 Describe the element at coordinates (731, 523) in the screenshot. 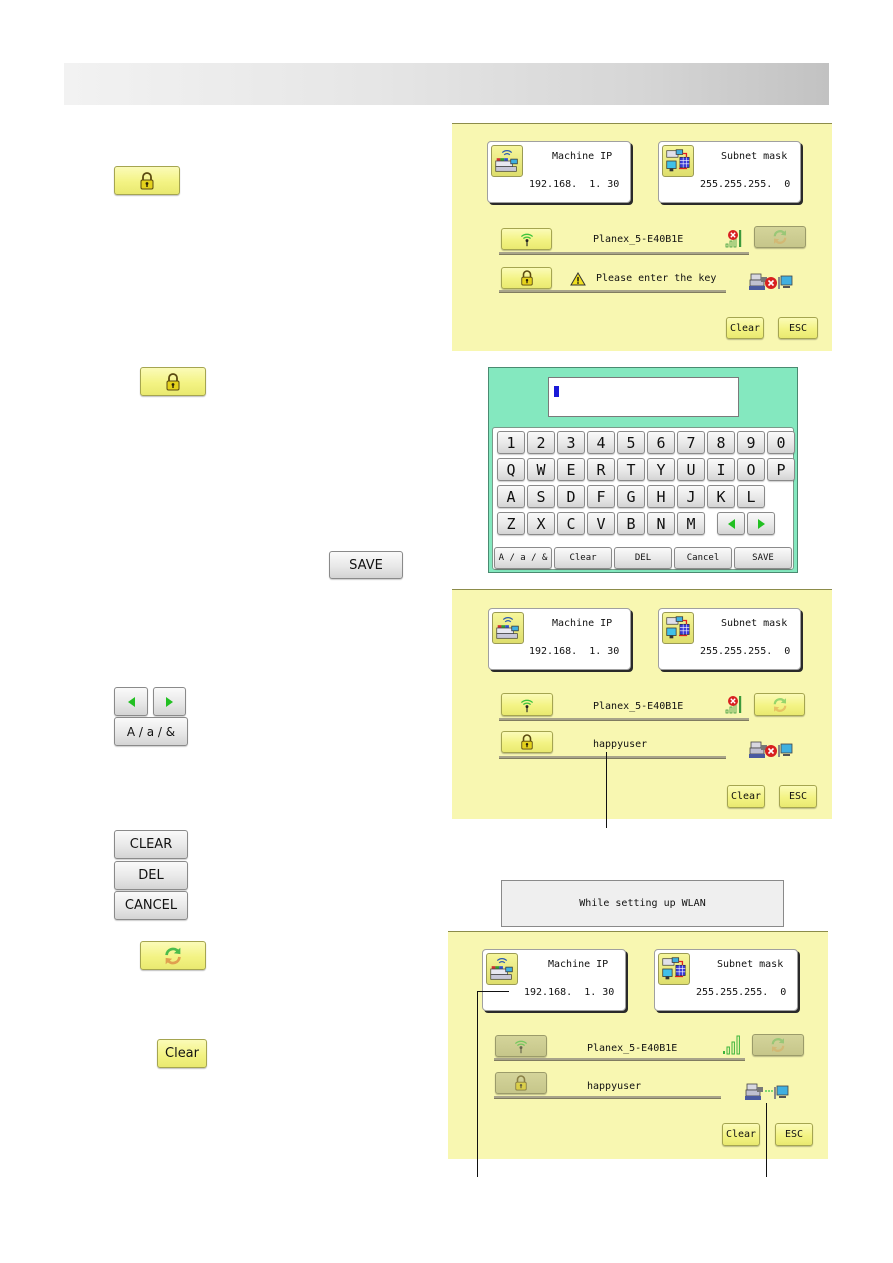

I see `keyboard-cursor-left` at that location.